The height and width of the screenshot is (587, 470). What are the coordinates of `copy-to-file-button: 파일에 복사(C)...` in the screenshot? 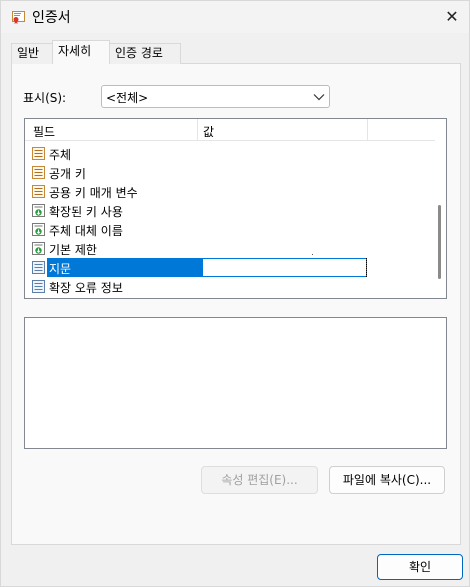 It's located at (387, 480).